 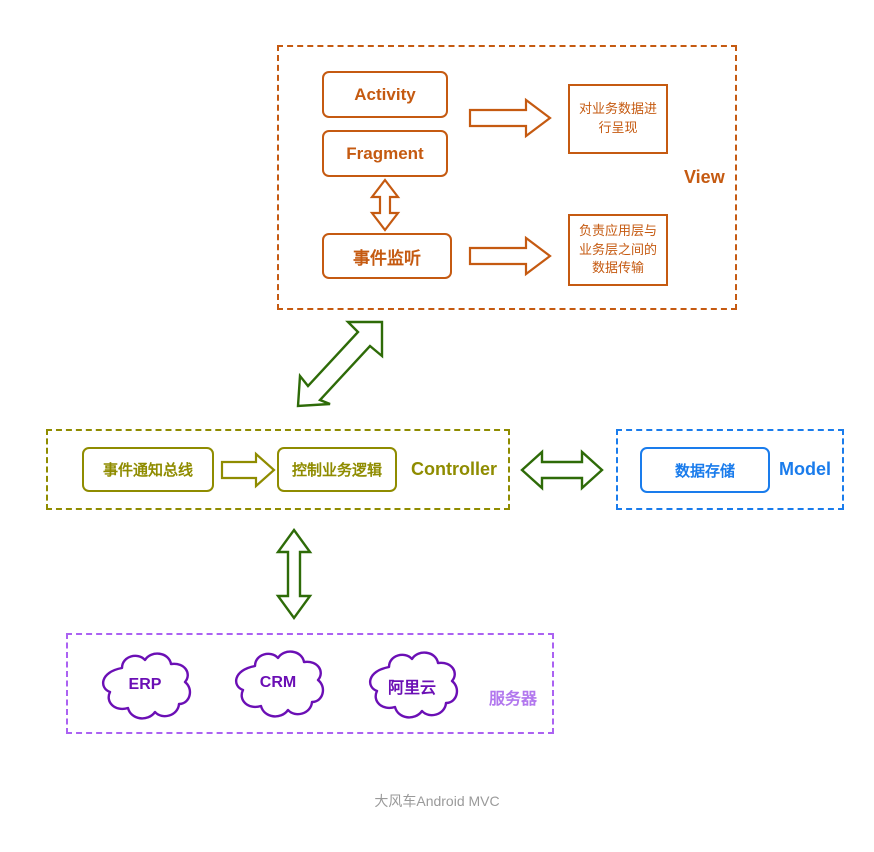 I want to click on arrow-right-orange-top-icon, so click(x=510, y=118).